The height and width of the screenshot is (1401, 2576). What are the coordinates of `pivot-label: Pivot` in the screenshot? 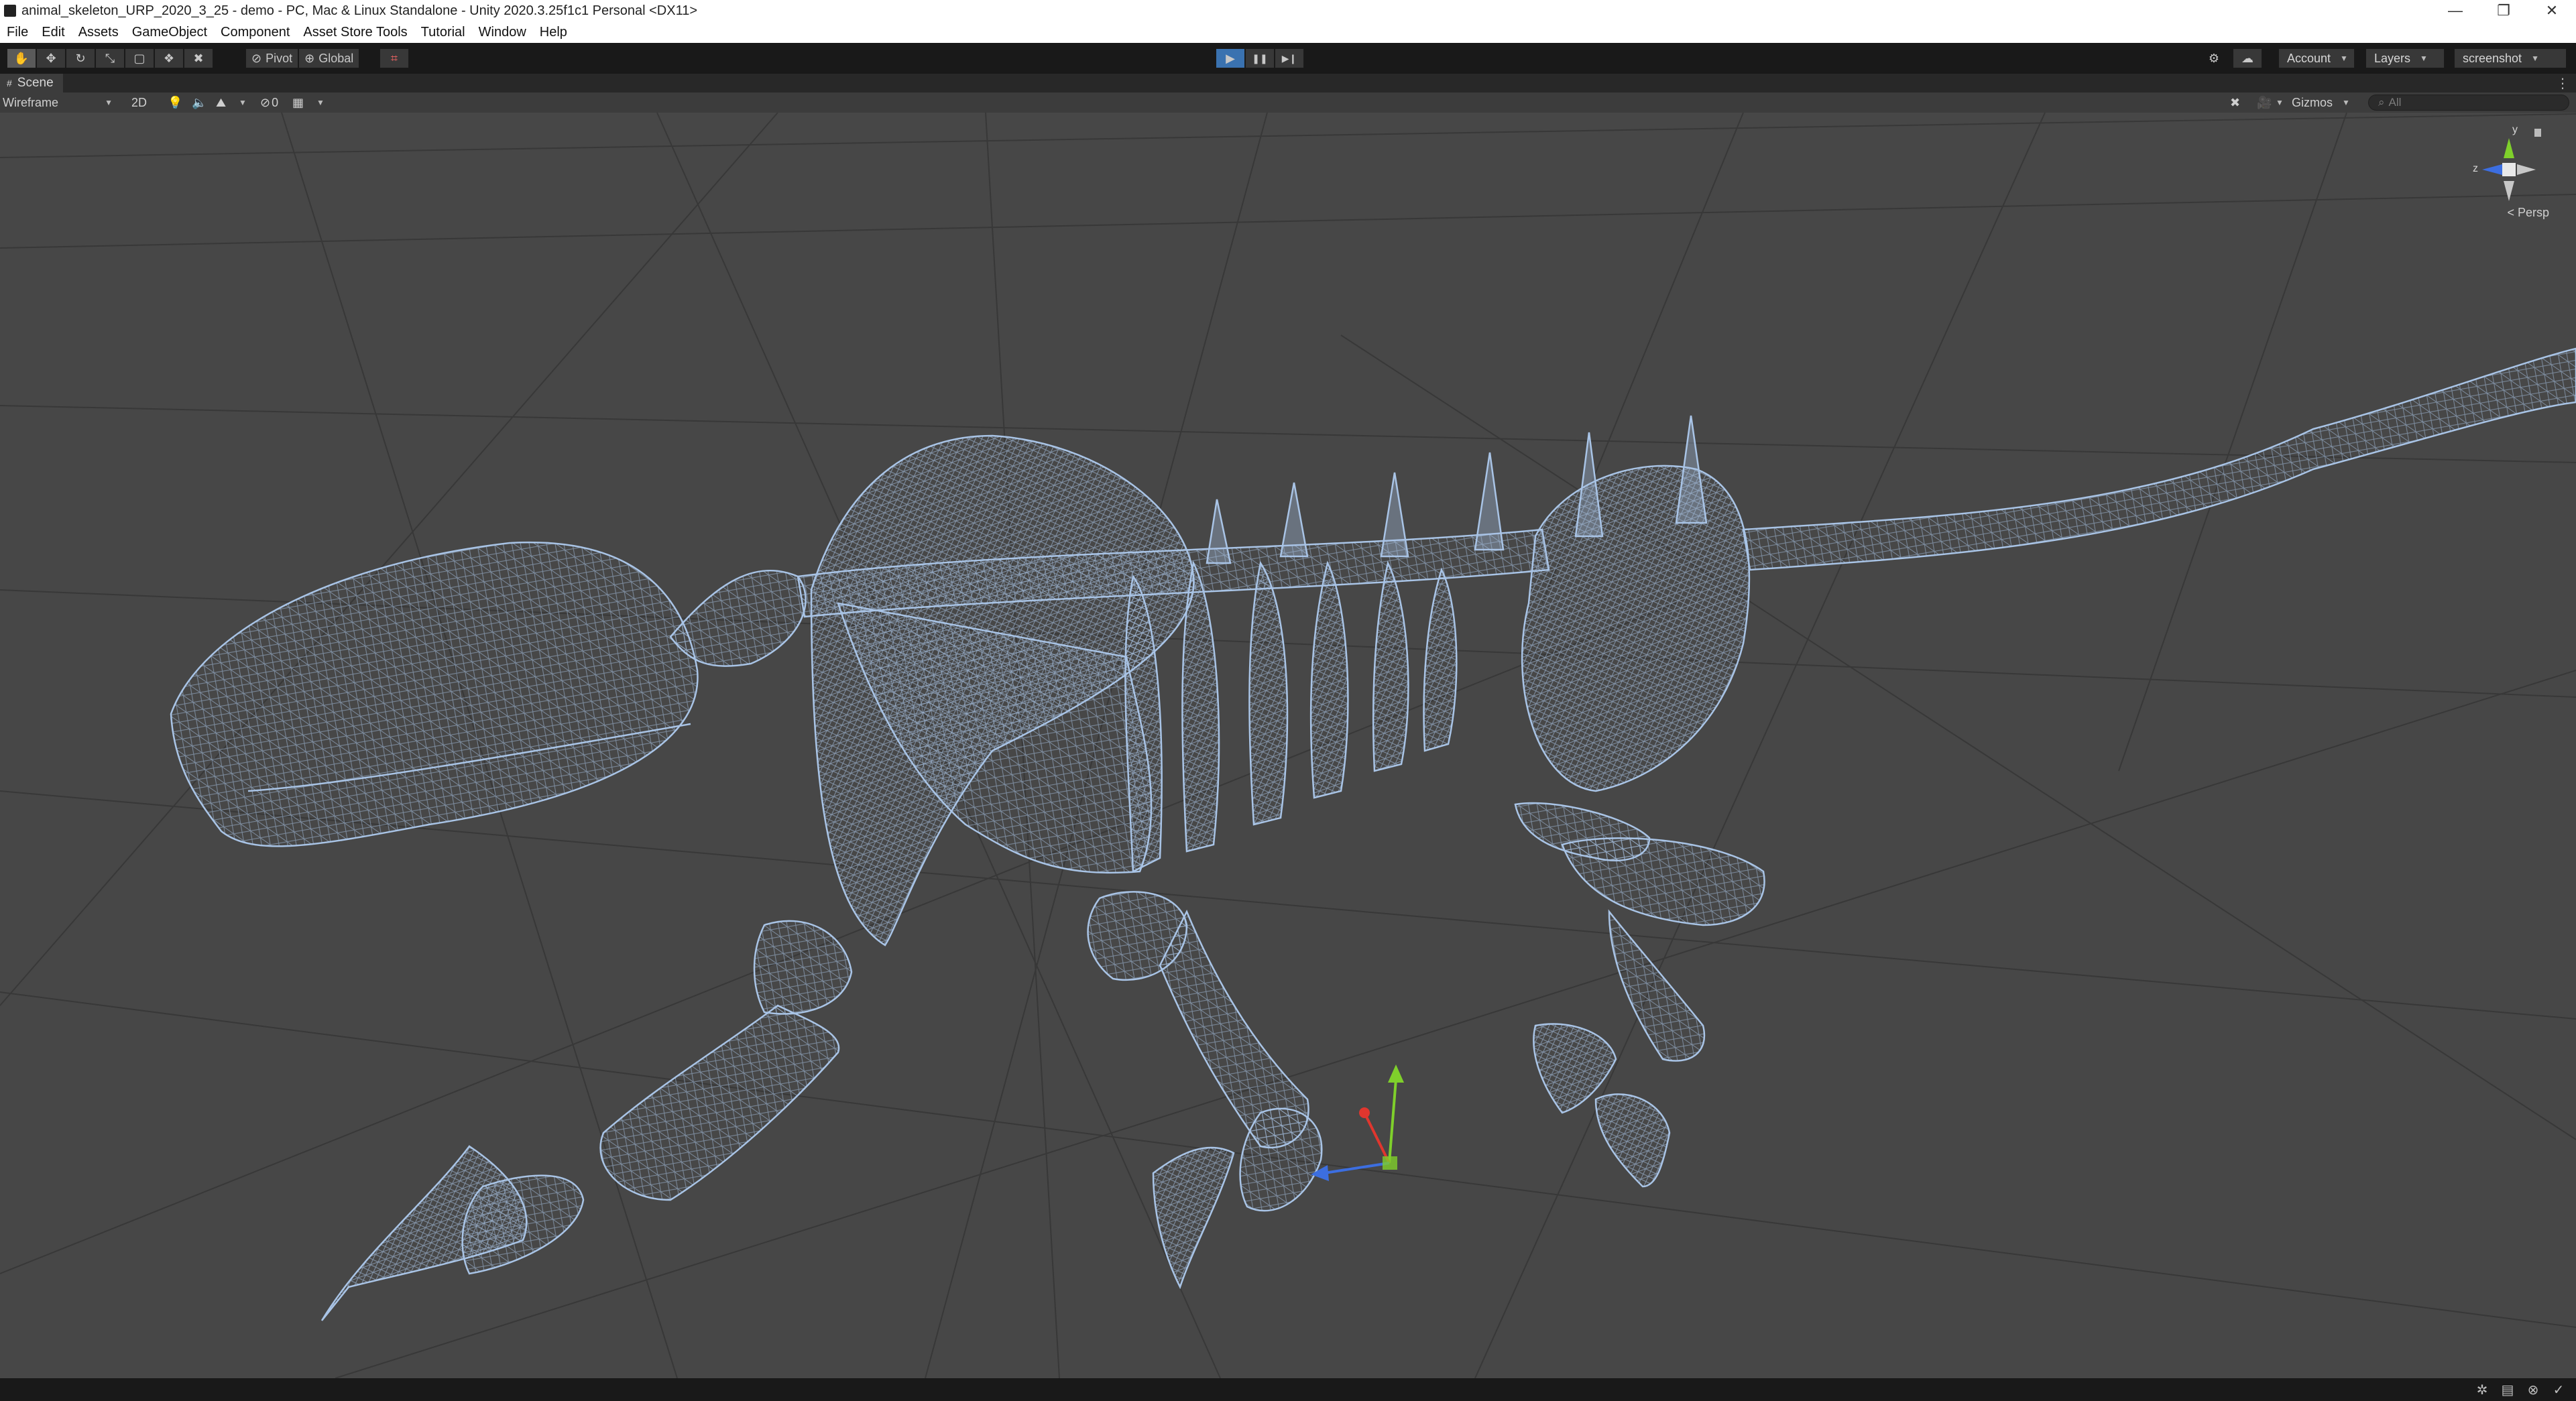 It's located at (279, 58).